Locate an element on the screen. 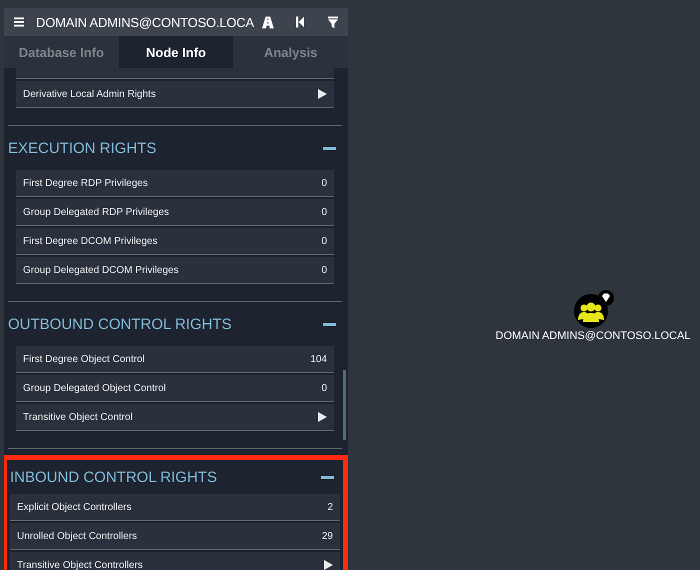  row-label: First Degree DCOM Privileges is located at coordinates (90, 241).